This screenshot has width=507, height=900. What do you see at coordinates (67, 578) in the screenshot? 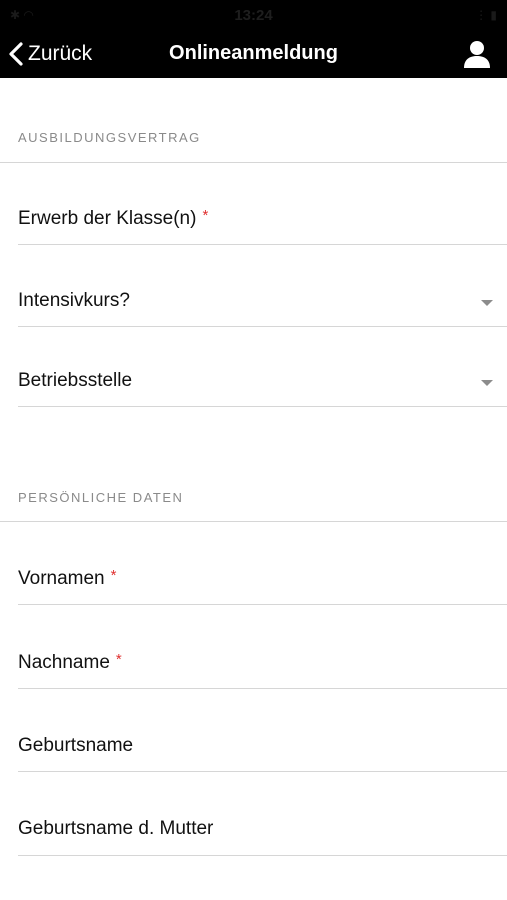
I see `field-label: Vornamen *` at bounding box center [67, 578].